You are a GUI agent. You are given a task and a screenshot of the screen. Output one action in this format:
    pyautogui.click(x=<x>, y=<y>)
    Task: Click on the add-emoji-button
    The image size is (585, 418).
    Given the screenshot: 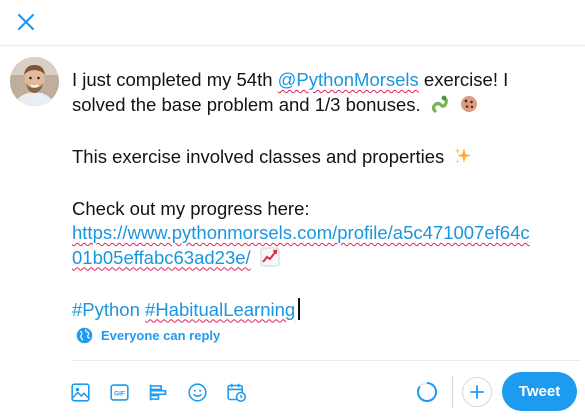 What is the action you would take?
    pyautogui.click(x=197, y=392)
    